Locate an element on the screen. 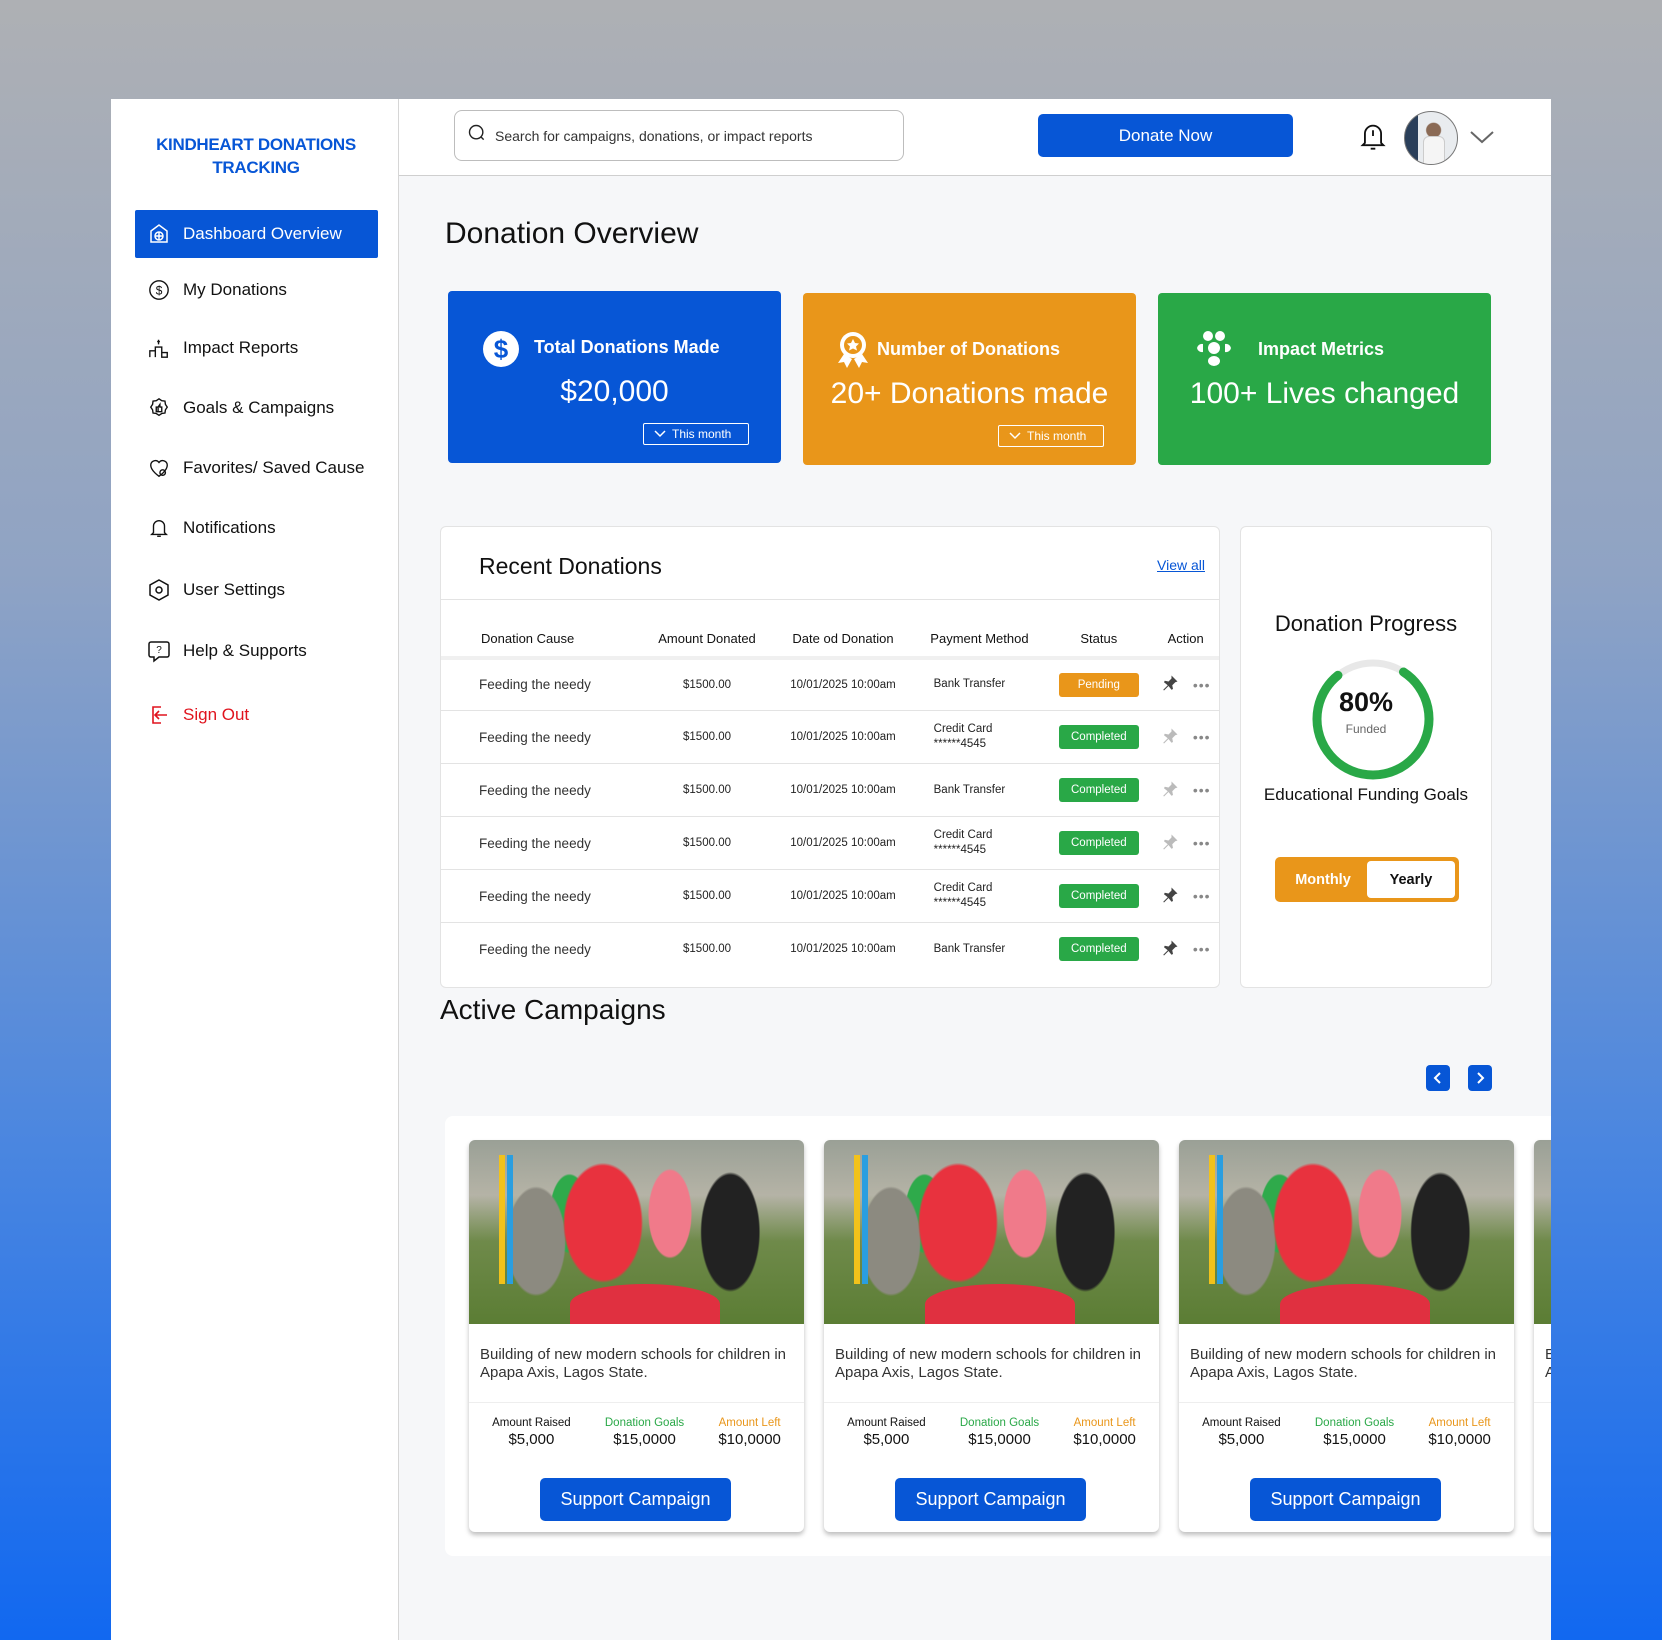 The image size is (1662, 1640). column-header: Action is located at coordinates (1185, 629).